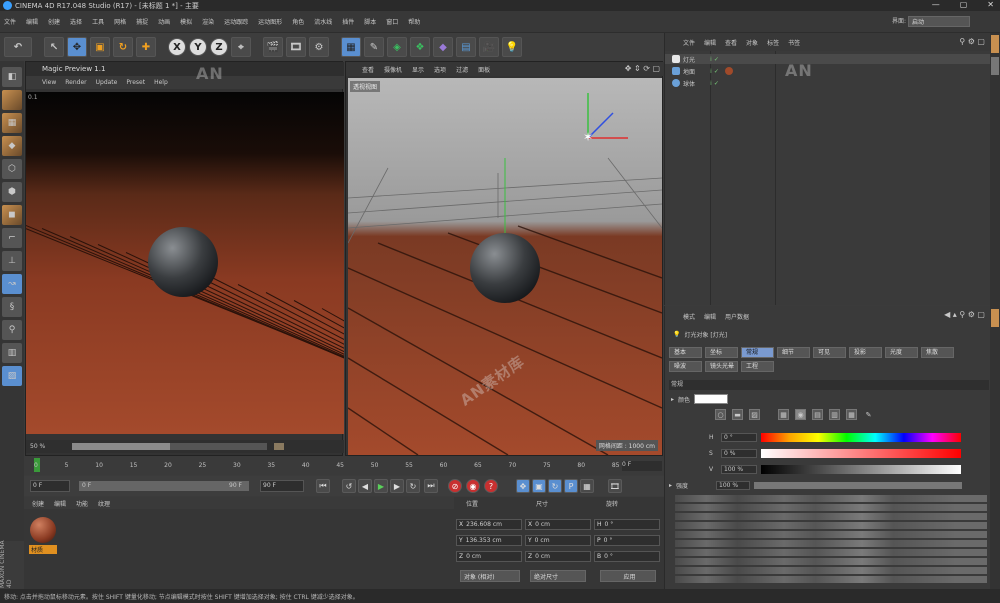  I want to click on color-swatch, so click(711, 399).